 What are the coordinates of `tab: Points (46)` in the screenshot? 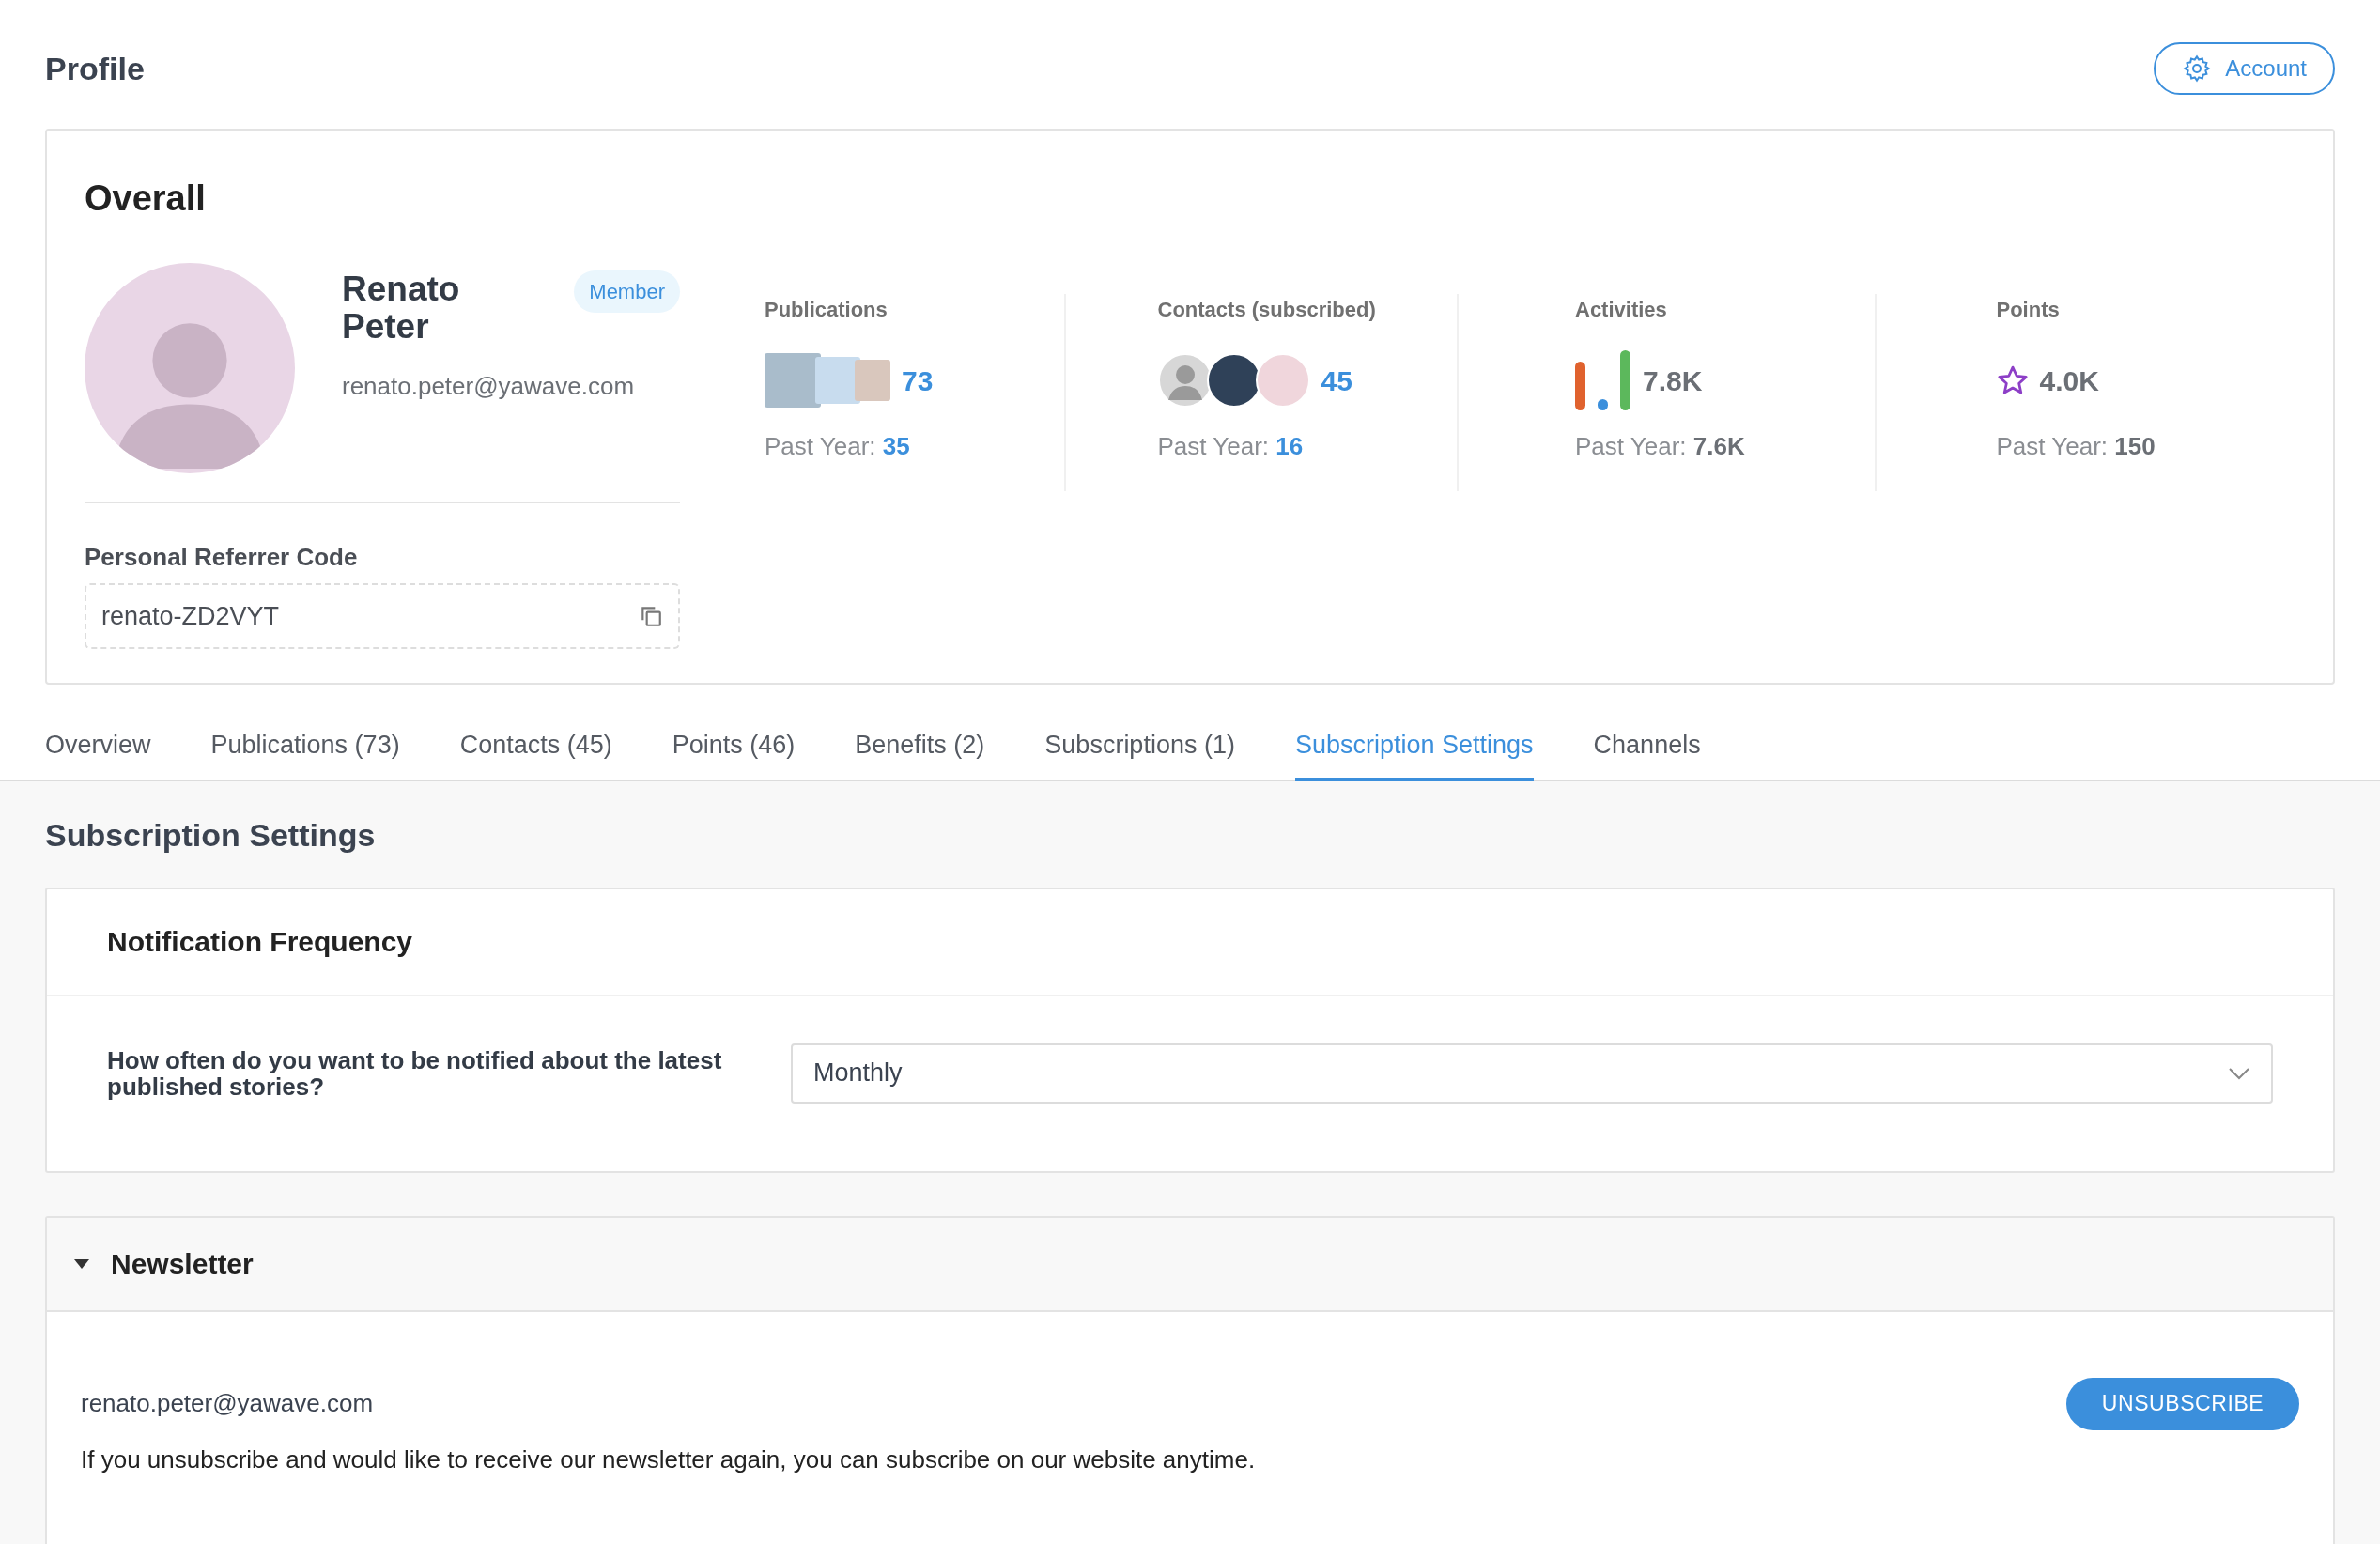 It's located at (734, 753).